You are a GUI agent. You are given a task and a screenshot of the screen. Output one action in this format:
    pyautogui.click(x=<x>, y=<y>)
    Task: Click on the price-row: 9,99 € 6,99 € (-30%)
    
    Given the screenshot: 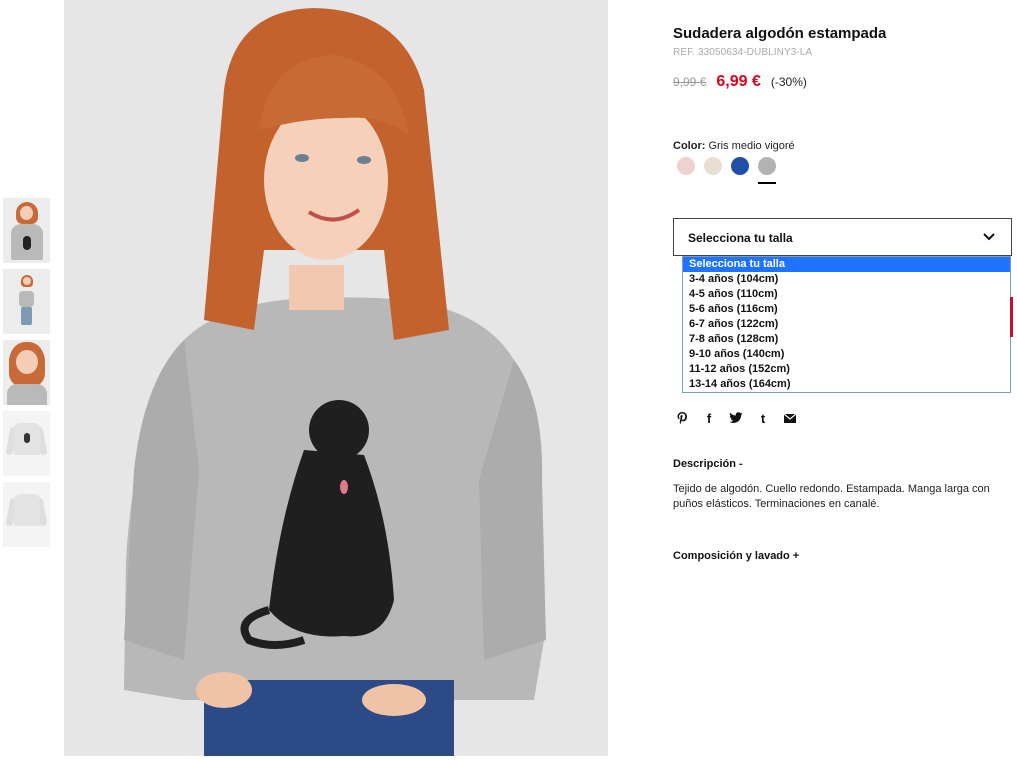 What is the action you would take?
    pyautogui.click(x=740, y=82)
    